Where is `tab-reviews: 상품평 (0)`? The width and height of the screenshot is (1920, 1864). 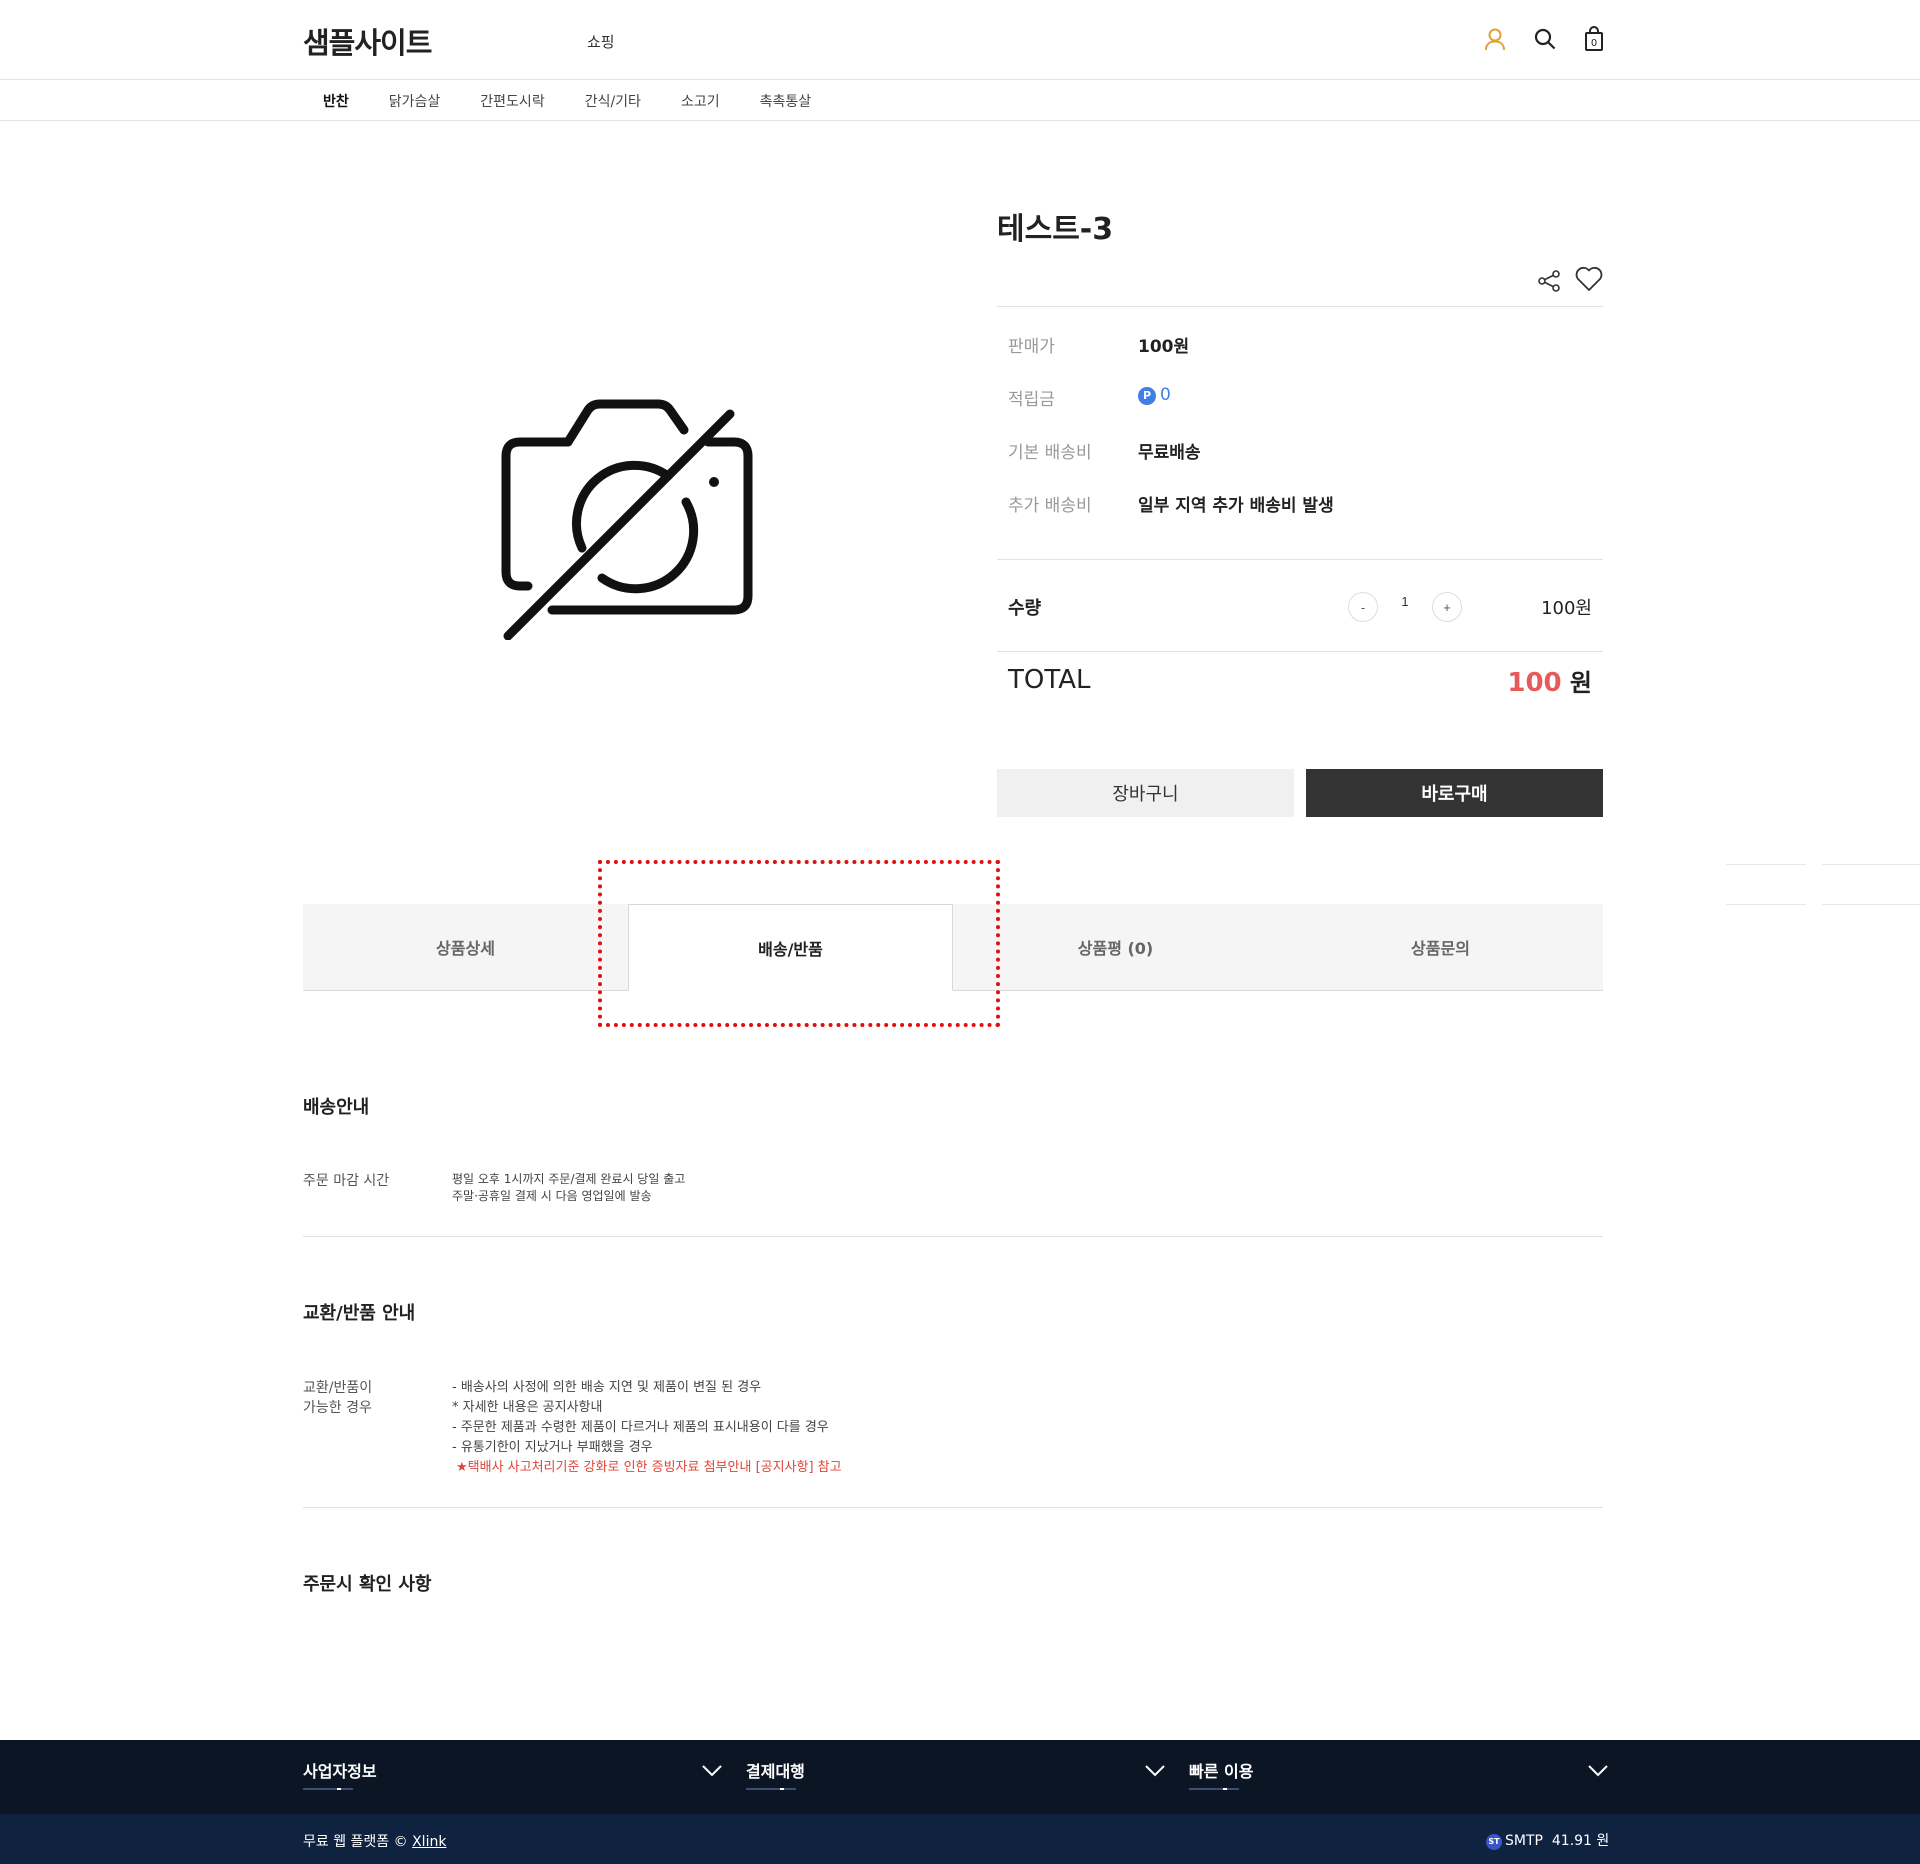
tab-reviews: 상품평 (0) is located at coordinates (1115, 947).